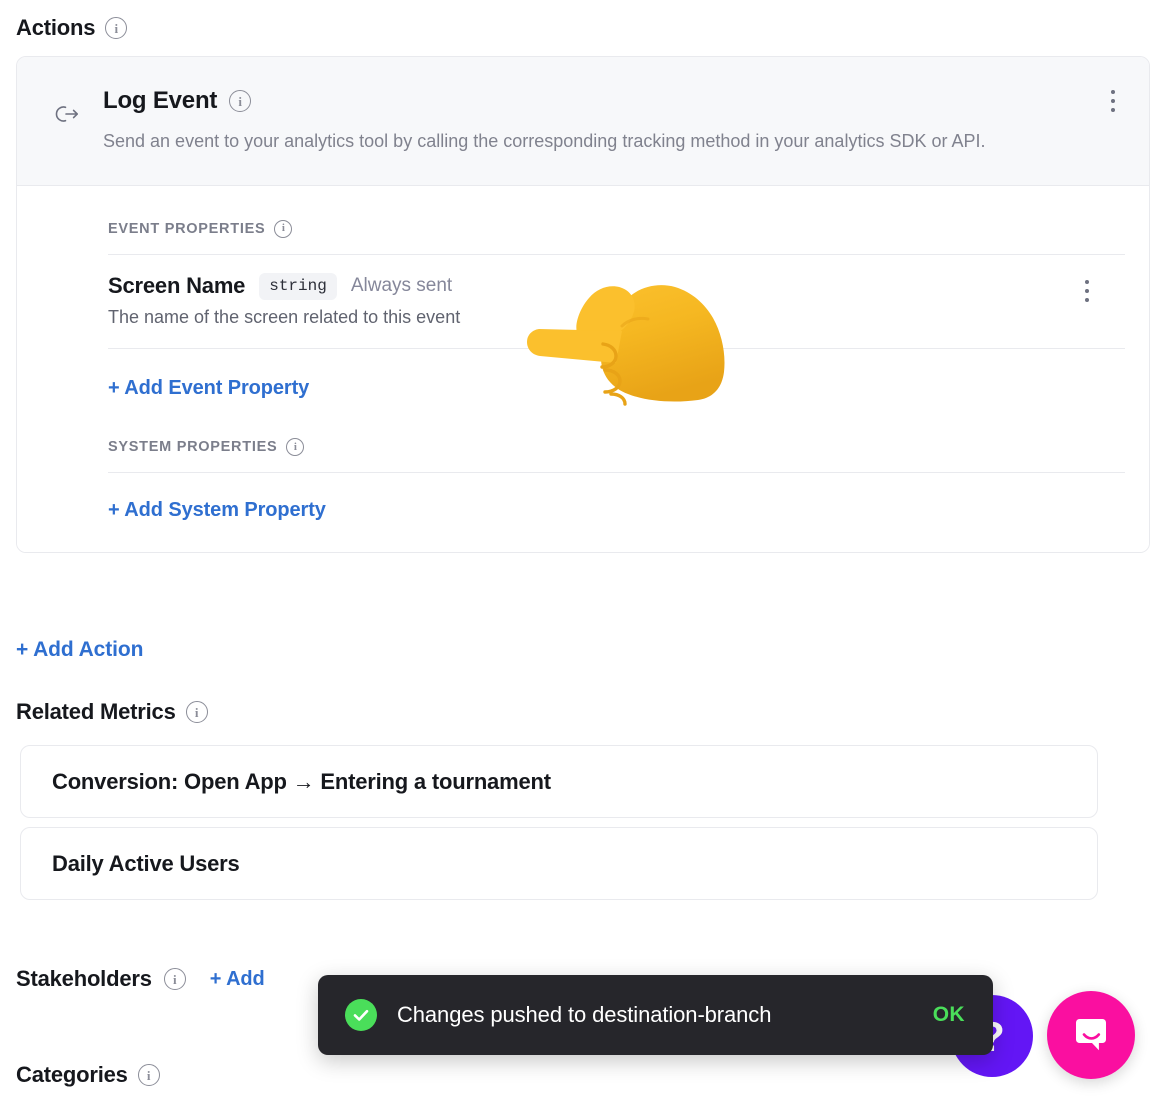  I want to click on related-metric-card: Daily Active Users, so click(559, 863).